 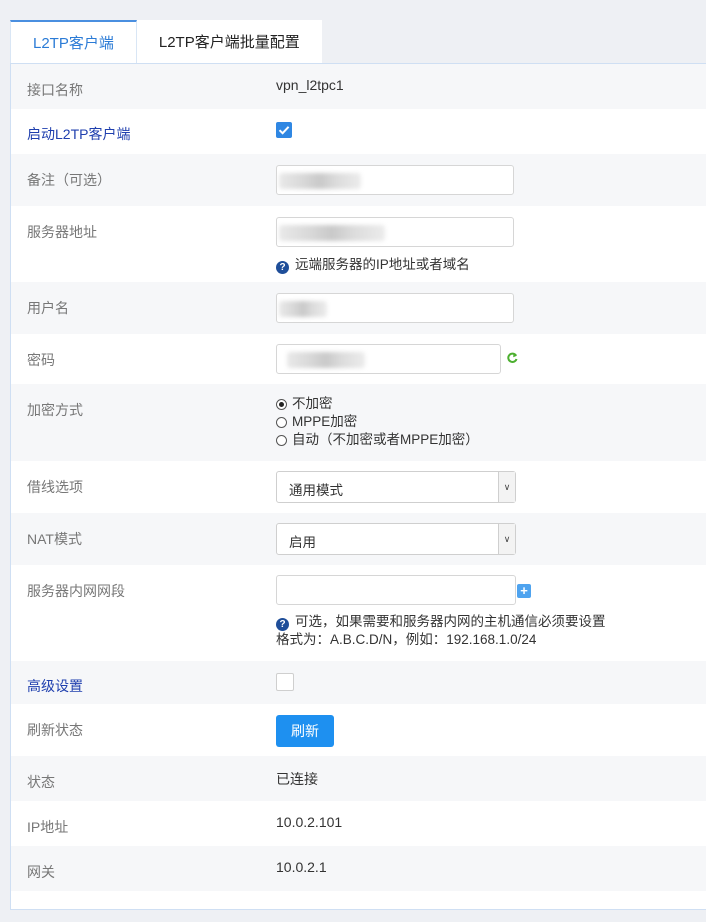 What do you see at coordinates (55, 90) in the screenshot?
I see `interface-name-label: 接口名称` at bounding box center [55, 90].